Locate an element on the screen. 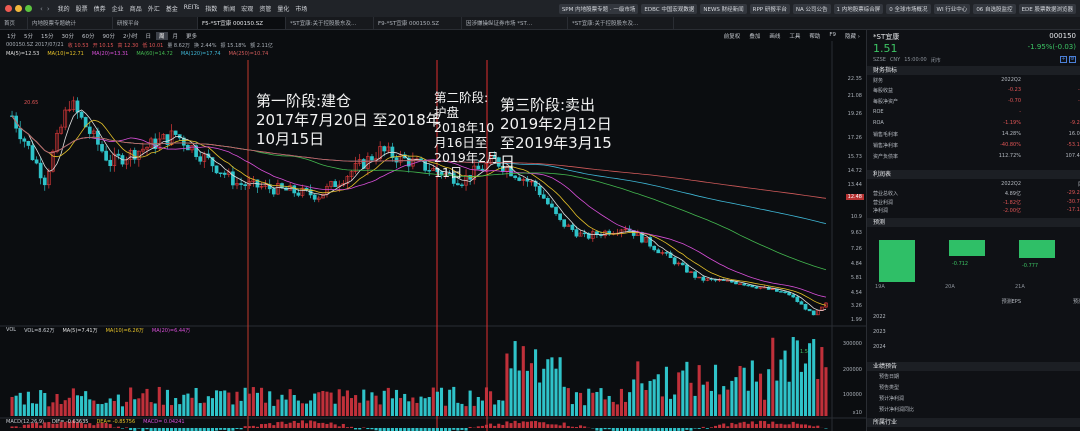 Image resolution: width=1080 pixels, height=431 pixels. menu-item: 外汇 is located at coordinates (154, 8).